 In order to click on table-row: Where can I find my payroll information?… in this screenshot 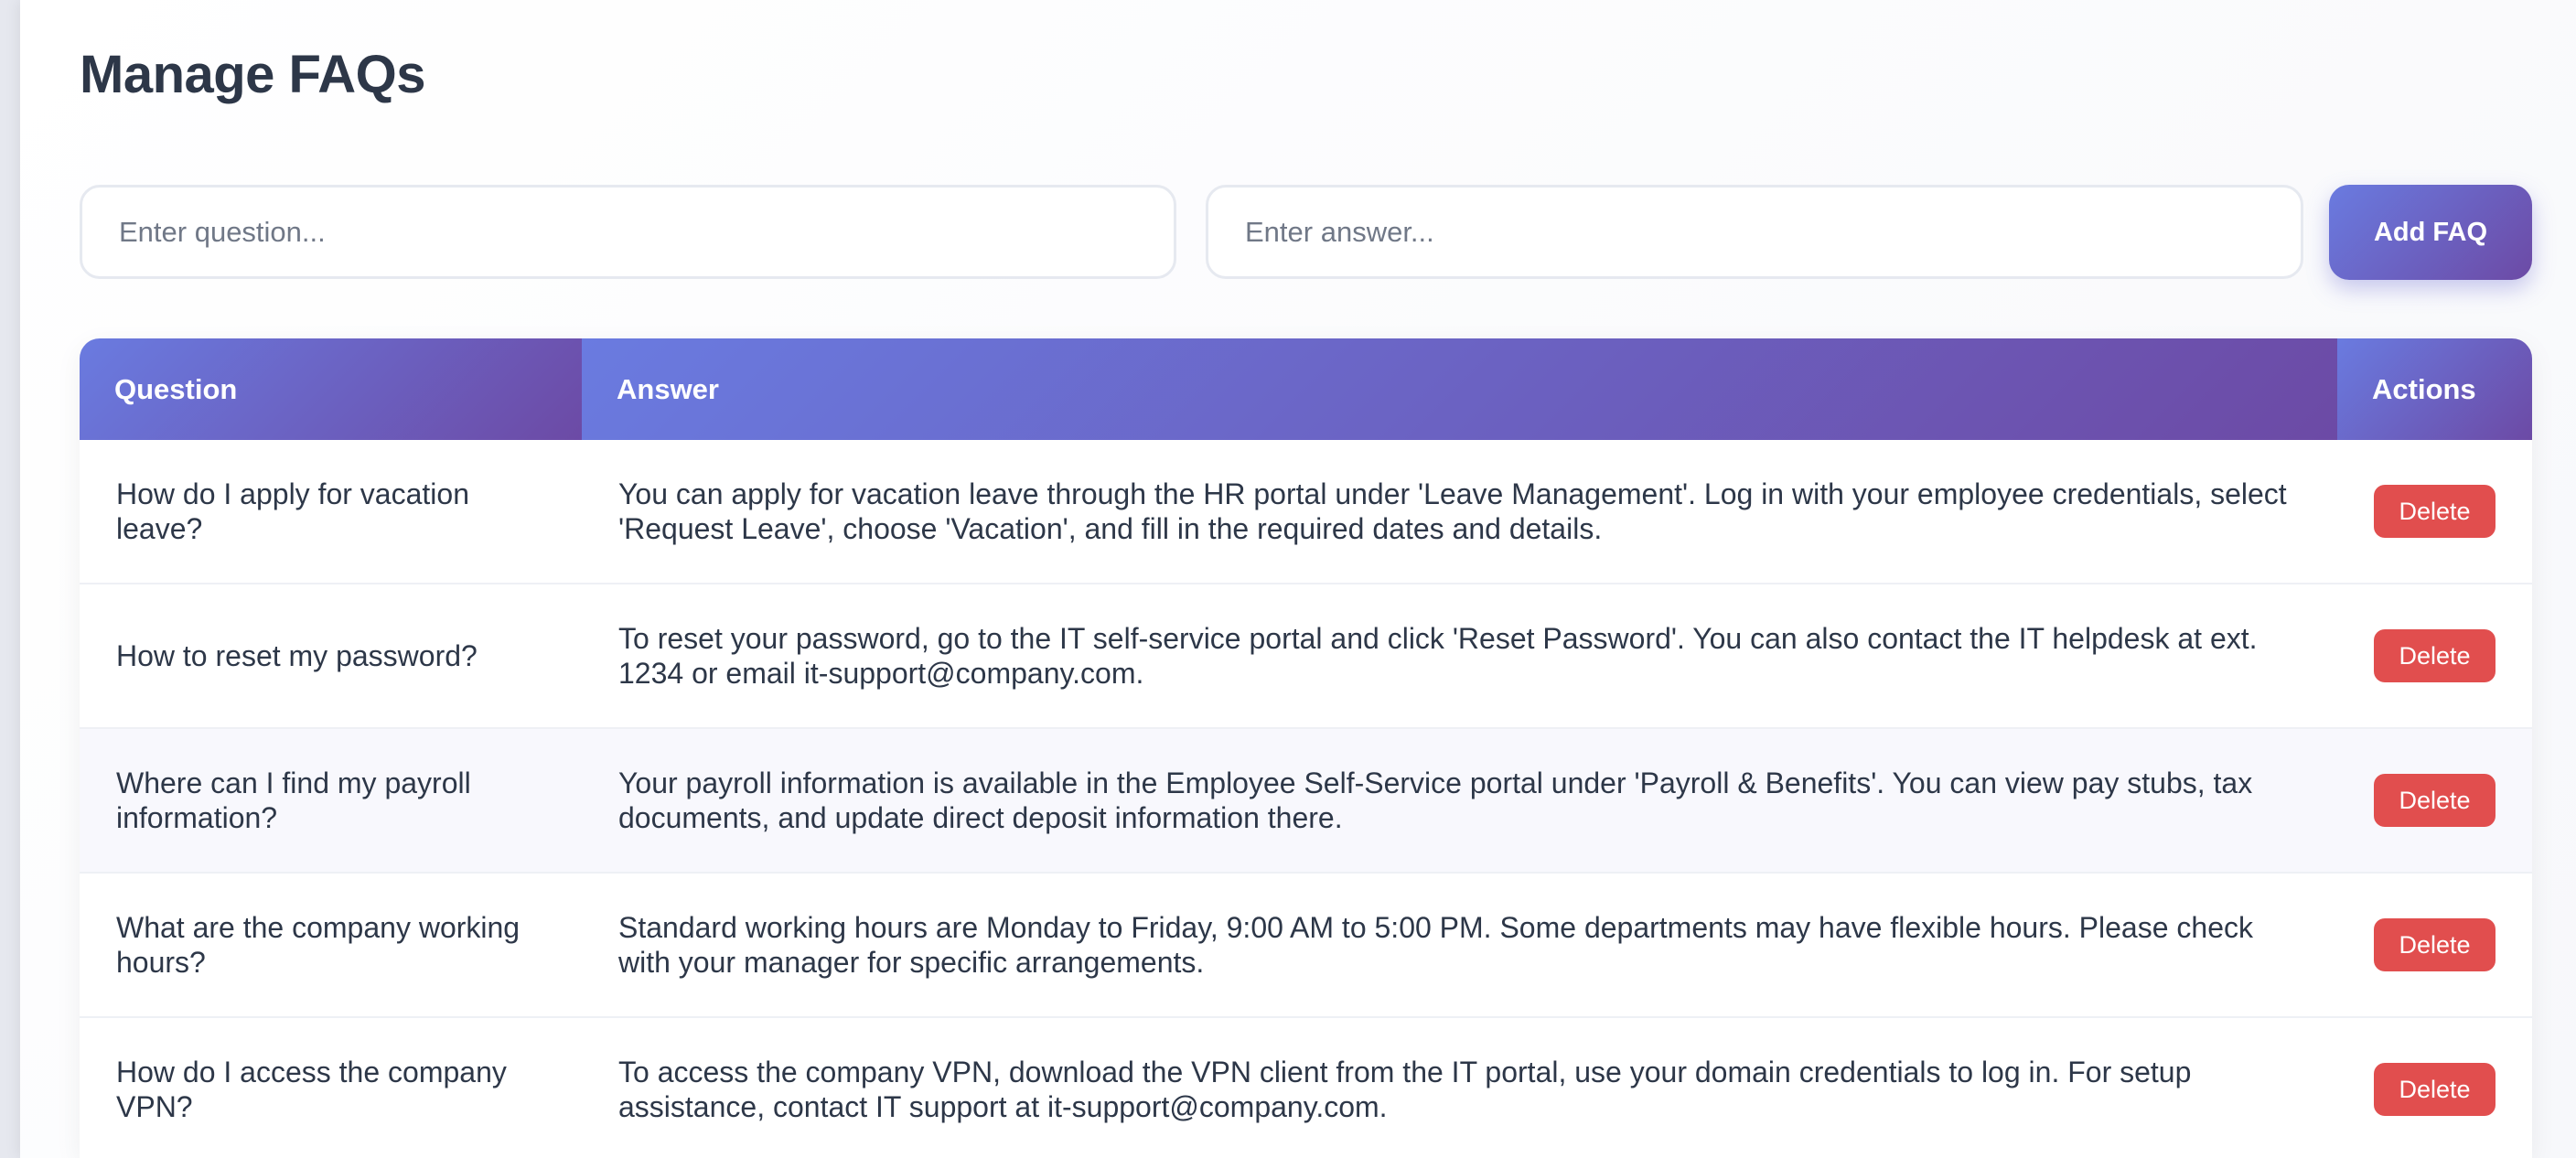, I will do `click(1306, 802)`.